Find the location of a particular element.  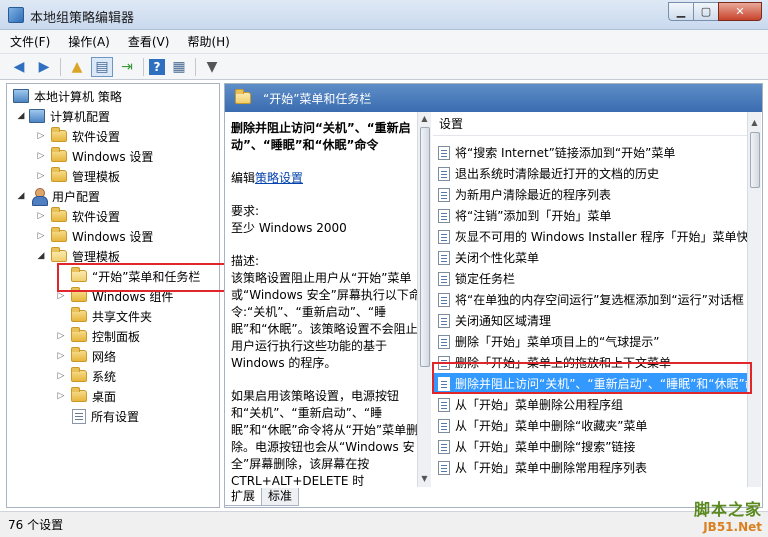

tree-node-computer-config: ◢ 计算机配置 is located at coordinates (62, 116).